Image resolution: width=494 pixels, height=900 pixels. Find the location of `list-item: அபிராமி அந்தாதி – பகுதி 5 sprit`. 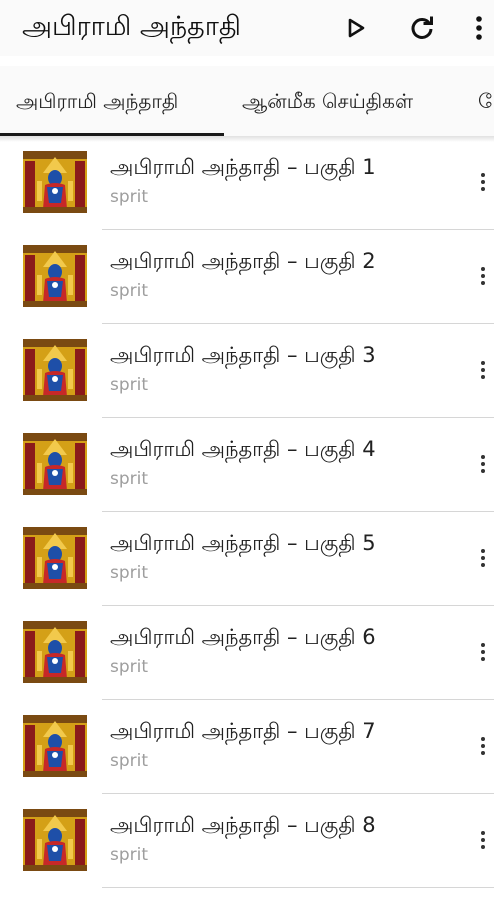

list-item: அபிராமி அந்தாதி – பகுதி 5 sprit is located at coordinates (247, 559).